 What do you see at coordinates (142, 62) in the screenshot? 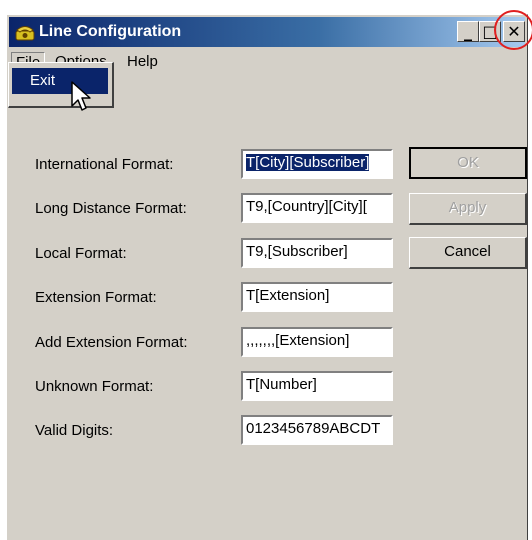
I see `menu-help: Help` at bounding box center [142, 62].